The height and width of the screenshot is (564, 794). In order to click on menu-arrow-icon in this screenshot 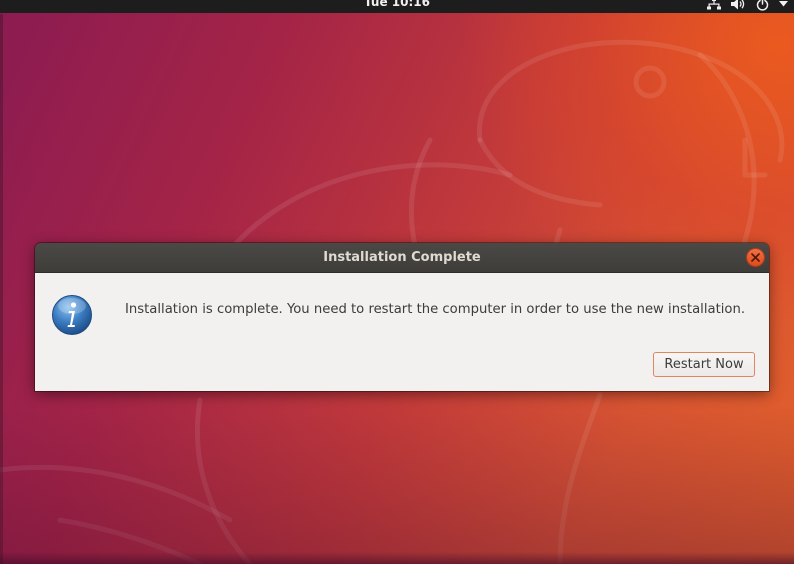, I will do `click(783, 4)`.